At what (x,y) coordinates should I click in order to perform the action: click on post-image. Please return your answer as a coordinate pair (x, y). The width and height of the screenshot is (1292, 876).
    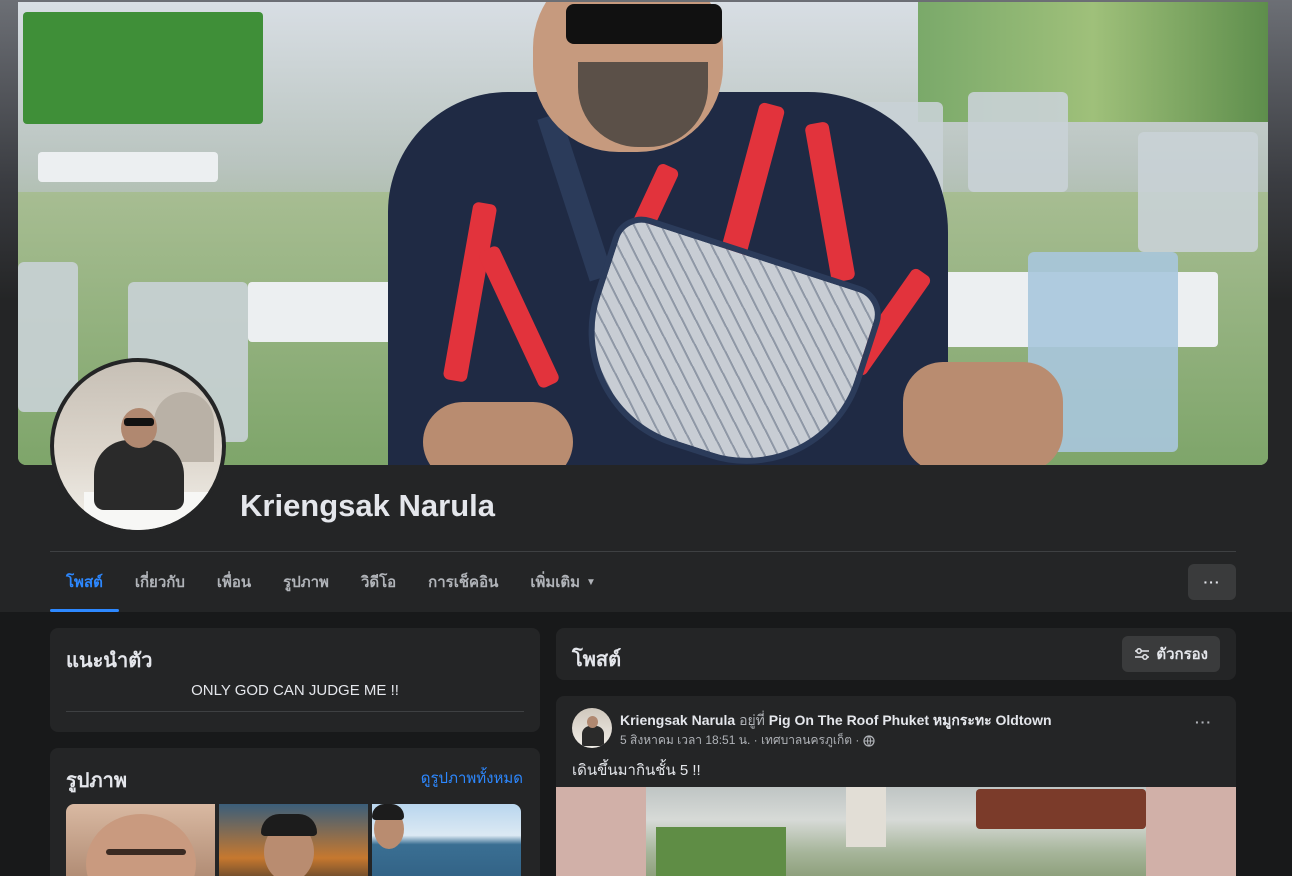
    Looking at the image, I should click on (896, 831).